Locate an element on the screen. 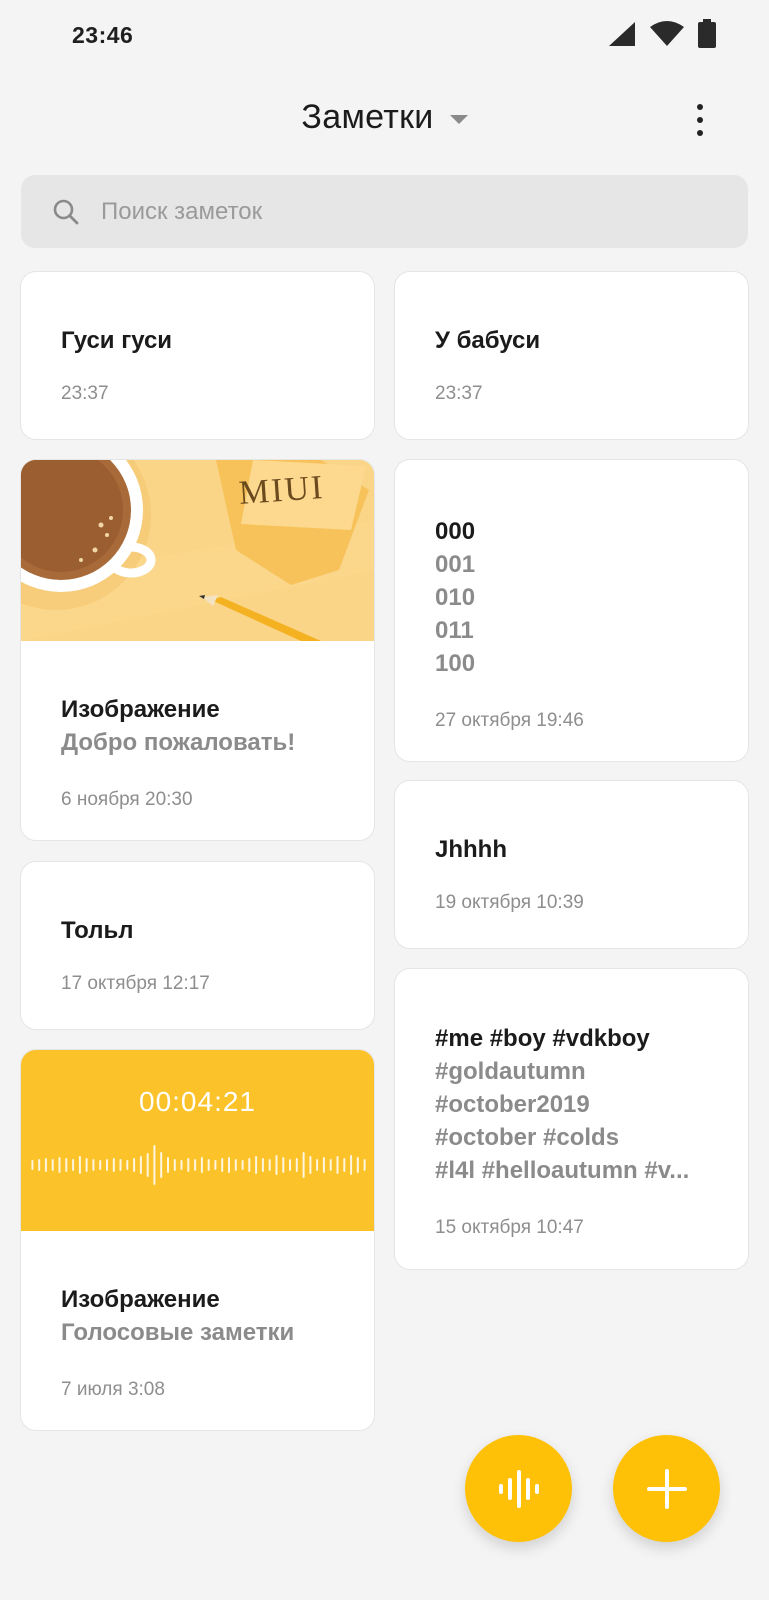 This screenshot has width=769, height=1600. more-vertical-icon is located at coordinates (700, 107).